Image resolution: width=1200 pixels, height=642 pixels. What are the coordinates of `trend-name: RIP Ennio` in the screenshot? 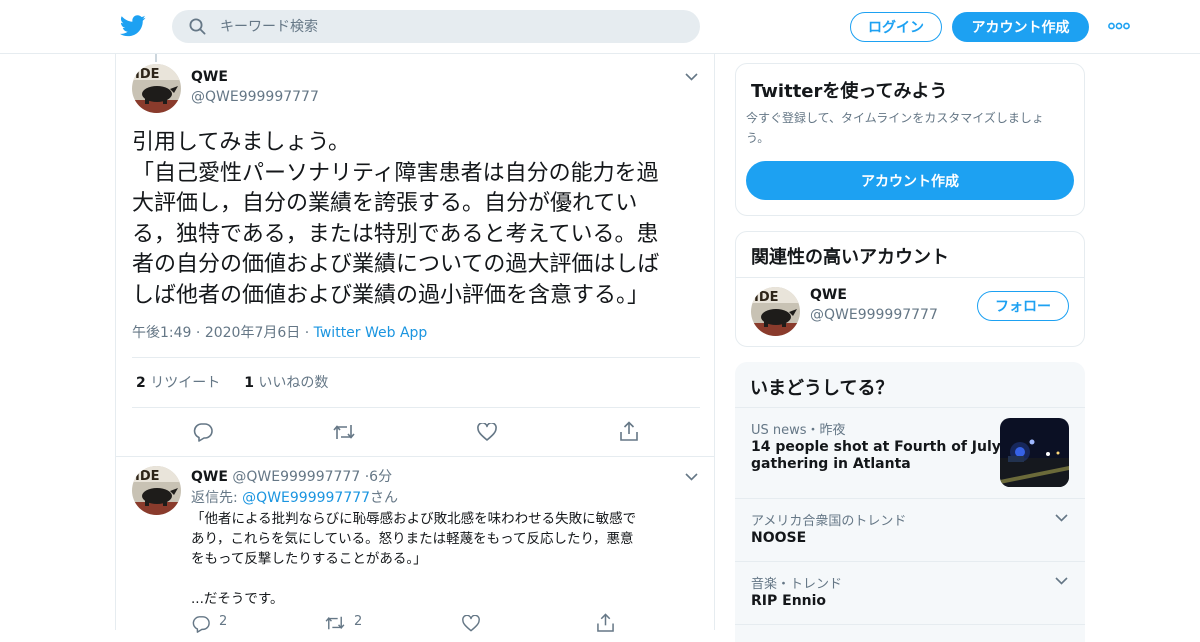 It's located at (788, 601).